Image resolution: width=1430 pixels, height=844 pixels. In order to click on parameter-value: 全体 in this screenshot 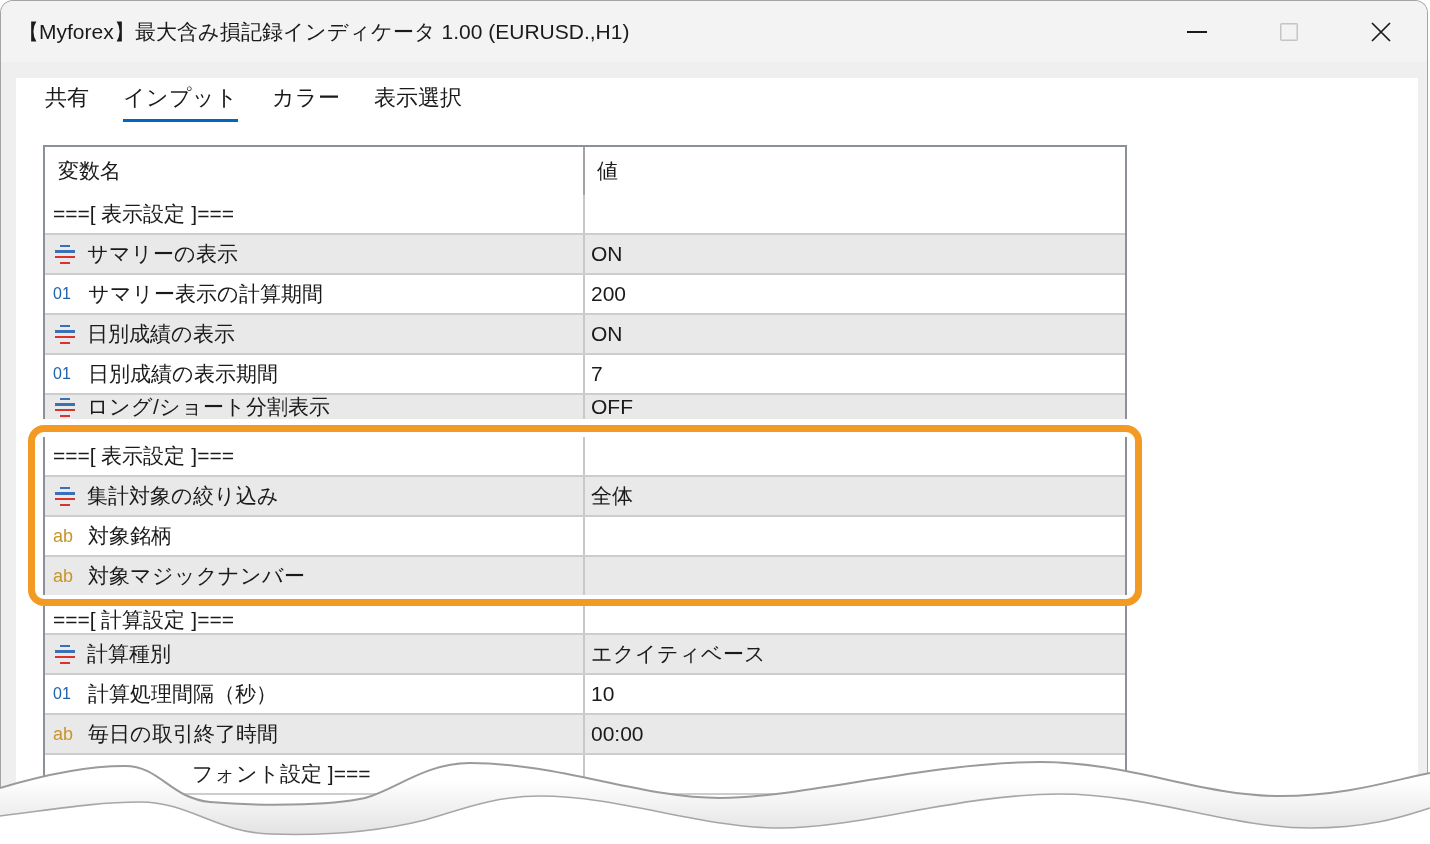, I will do `click(612, 496)`.